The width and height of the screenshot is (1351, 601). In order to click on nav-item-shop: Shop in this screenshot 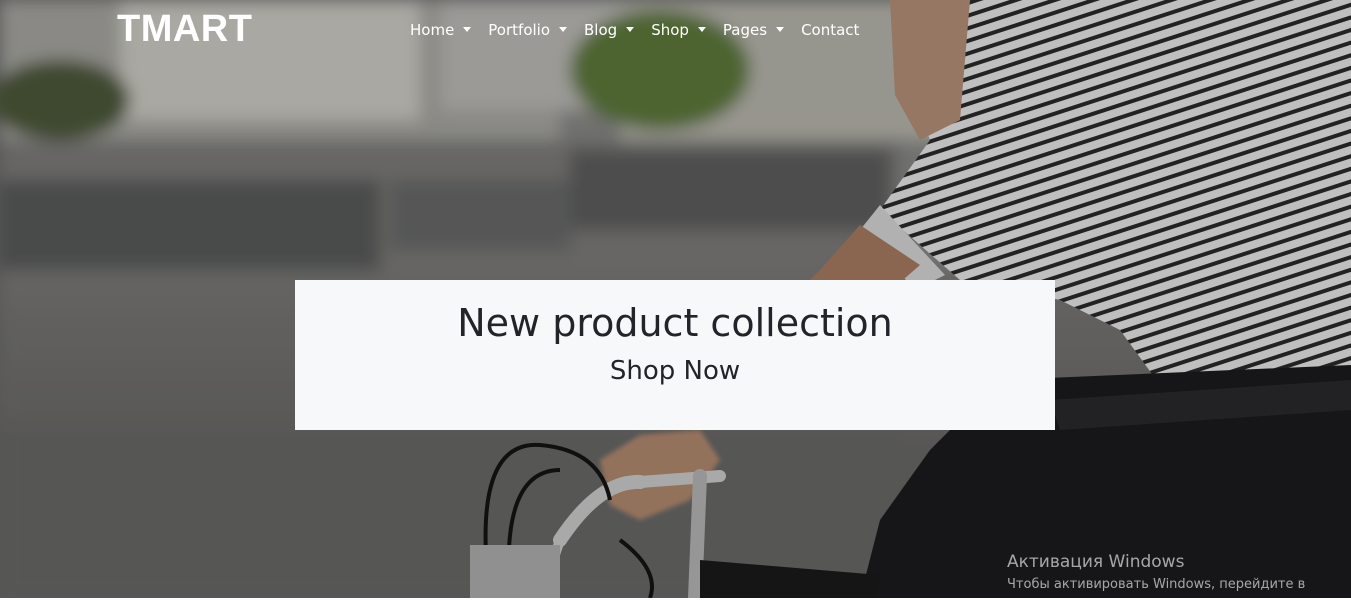, I will do `click(678, 30)`.